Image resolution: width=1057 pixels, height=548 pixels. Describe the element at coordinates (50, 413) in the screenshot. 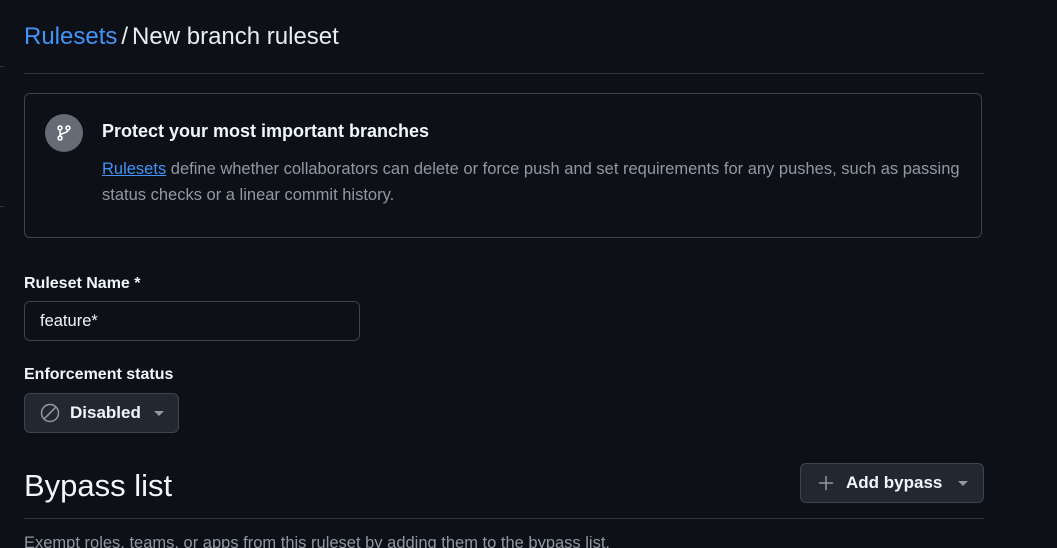

I see `circle-slash-icon` at that location.